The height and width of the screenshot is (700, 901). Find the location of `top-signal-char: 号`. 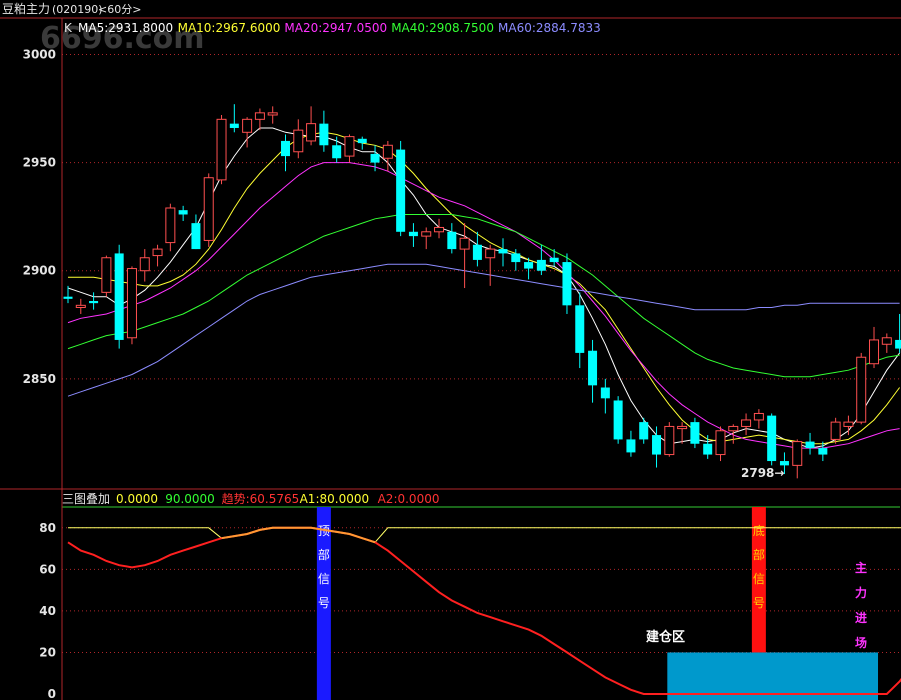

top-signal-char: 号 is located at coordinates (324, 603).